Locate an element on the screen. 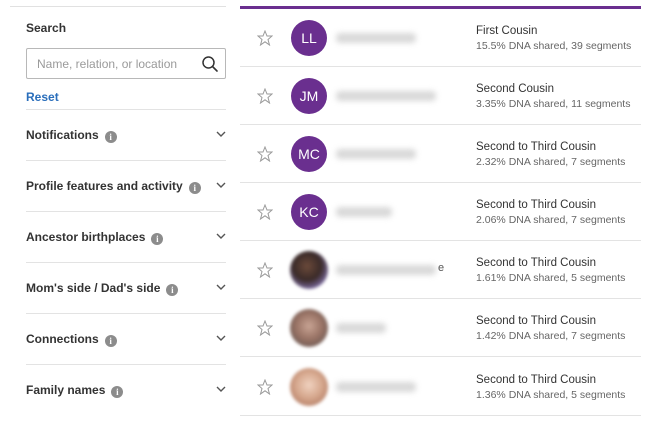  avatar: MC is located at coordinates (309, 154).